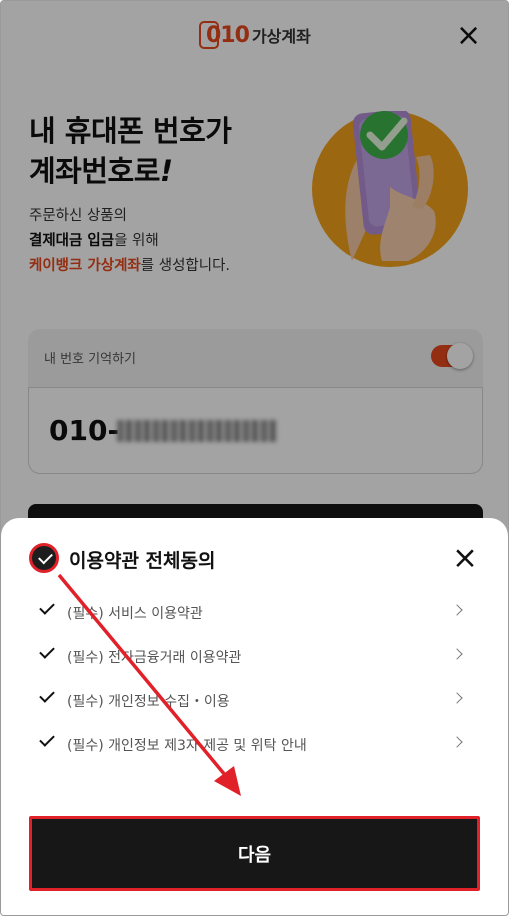 Image resolution: width=509 pixels, height=916 pixels. What do you see at coordinates (254, 611) in the screenshot?
I see `terms-item-service: (필수) 서비스 이용약관` at bounding box center [254, 611].